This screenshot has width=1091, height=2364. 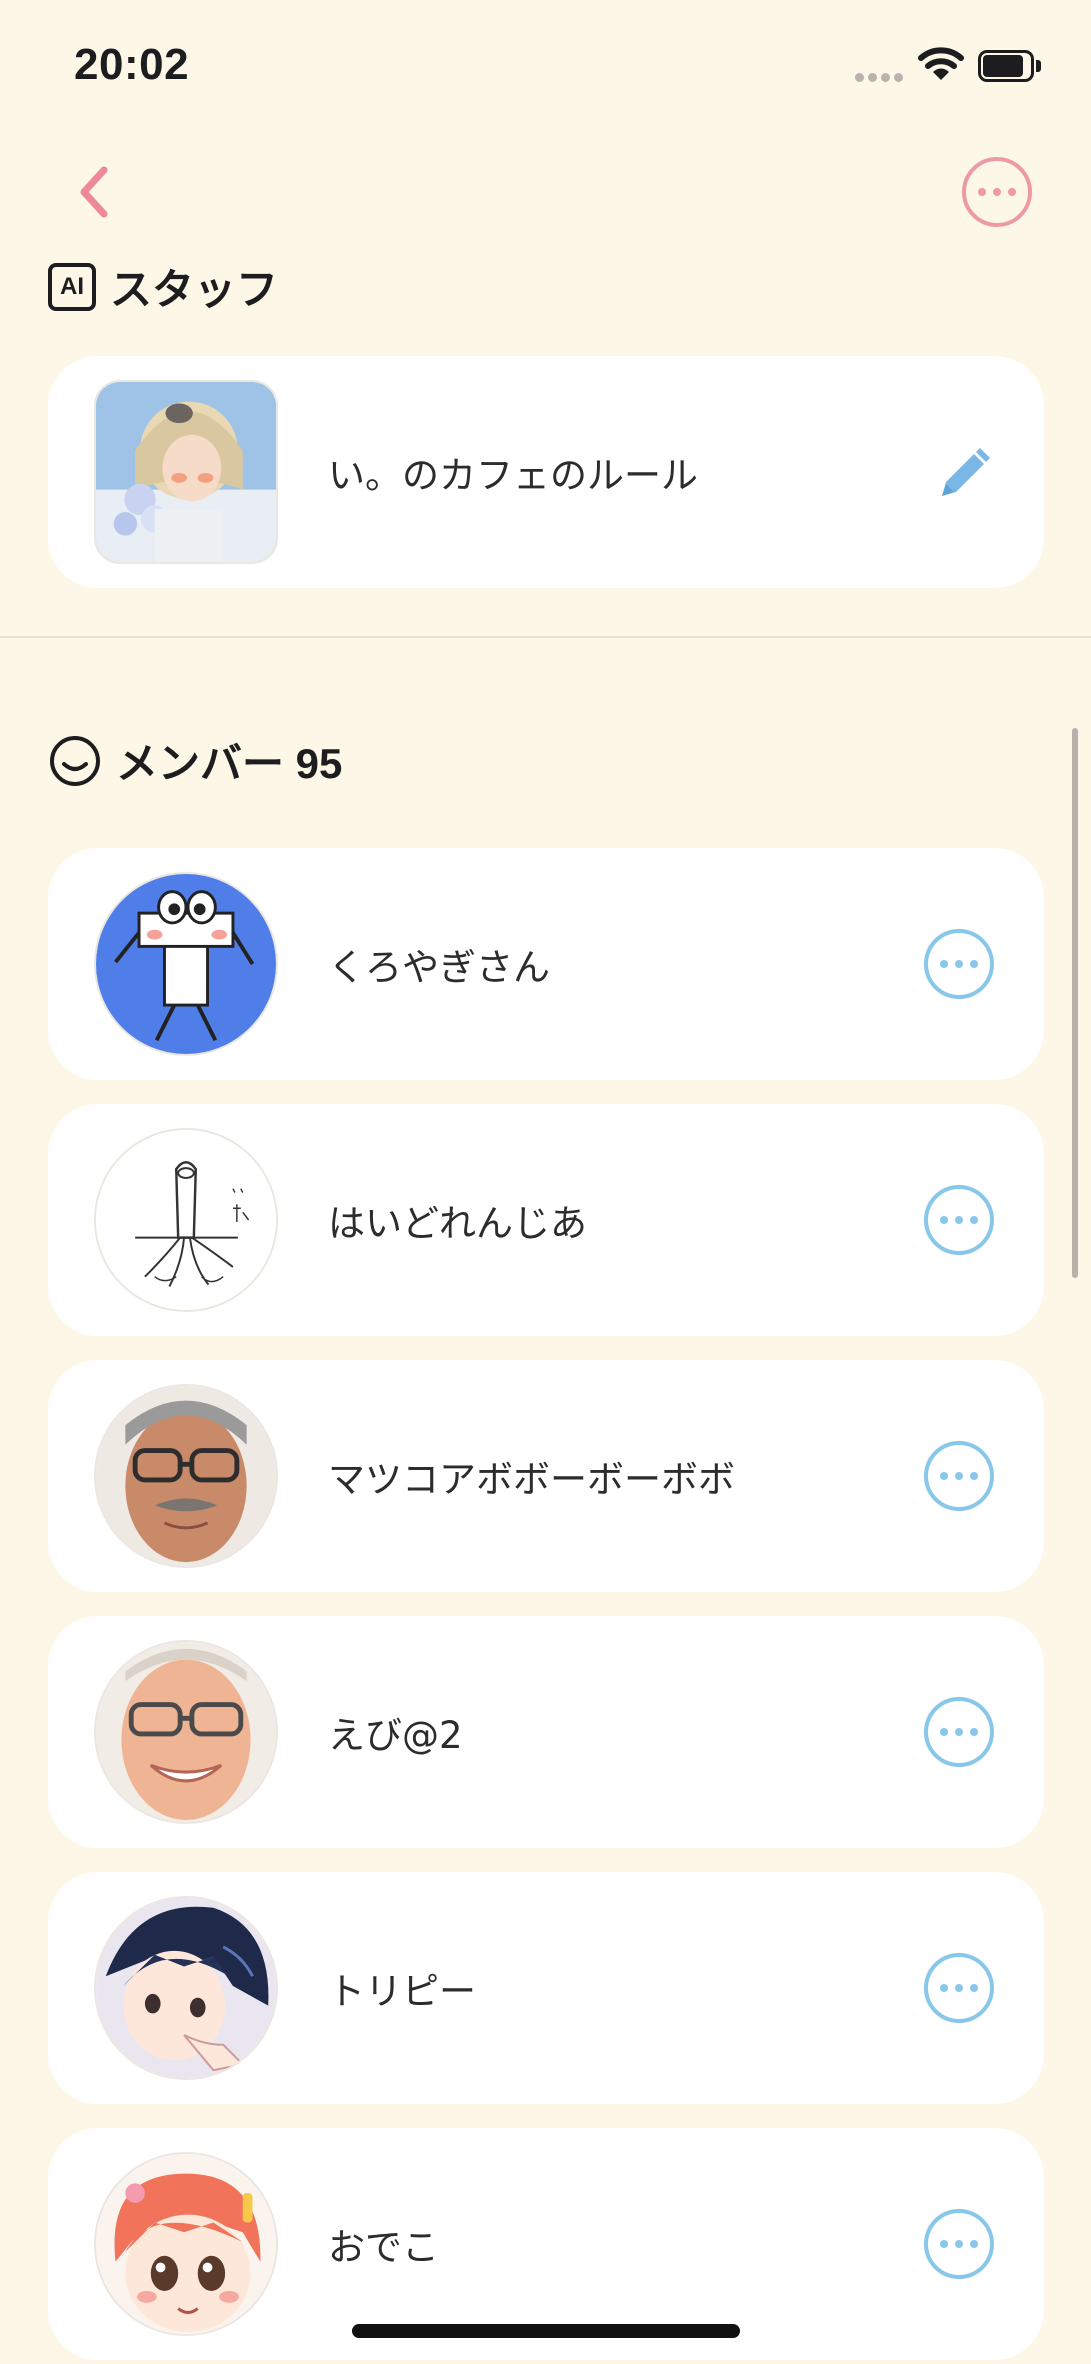 What do you see at coordinates (545, 65) in the screenshot?
I see `status-bar: 20:02` at bounding box center [545, 65].